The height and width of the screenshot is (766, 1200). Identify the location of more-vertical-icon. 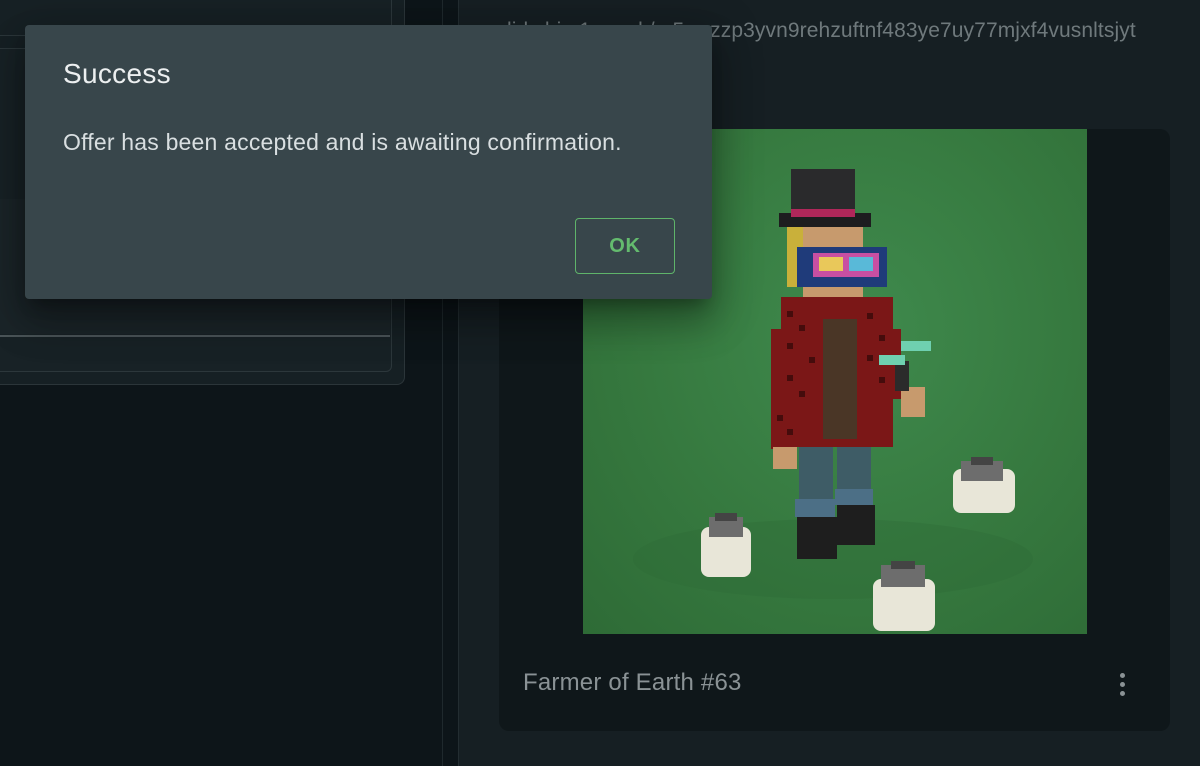
(1122, 675).